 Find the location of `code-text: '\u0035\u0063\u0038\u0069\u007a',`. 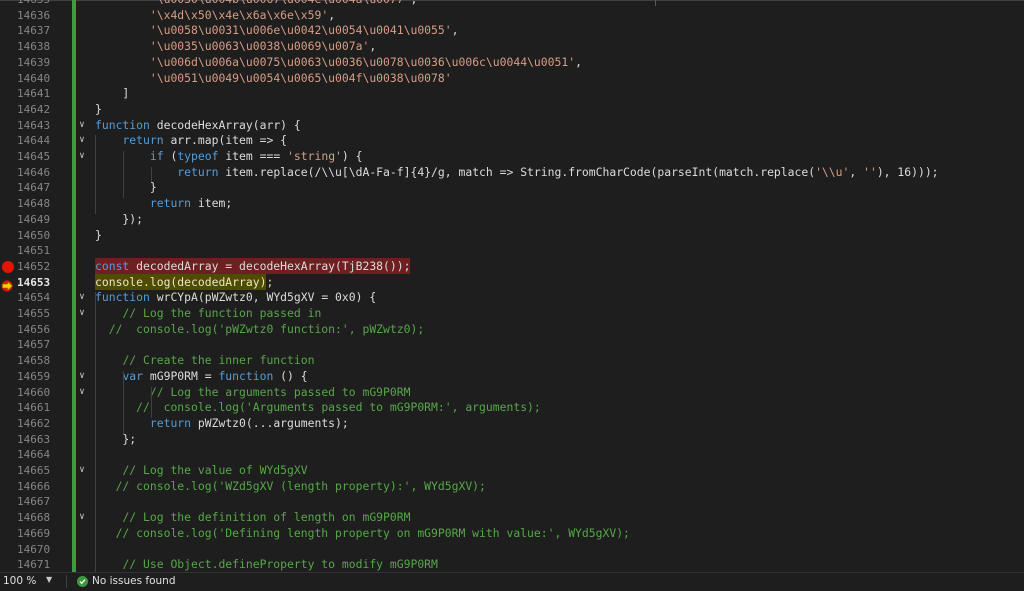

code-text: '\u0035\u0063\u0038\u0069\u007a', is located at coordinates (263, 46).